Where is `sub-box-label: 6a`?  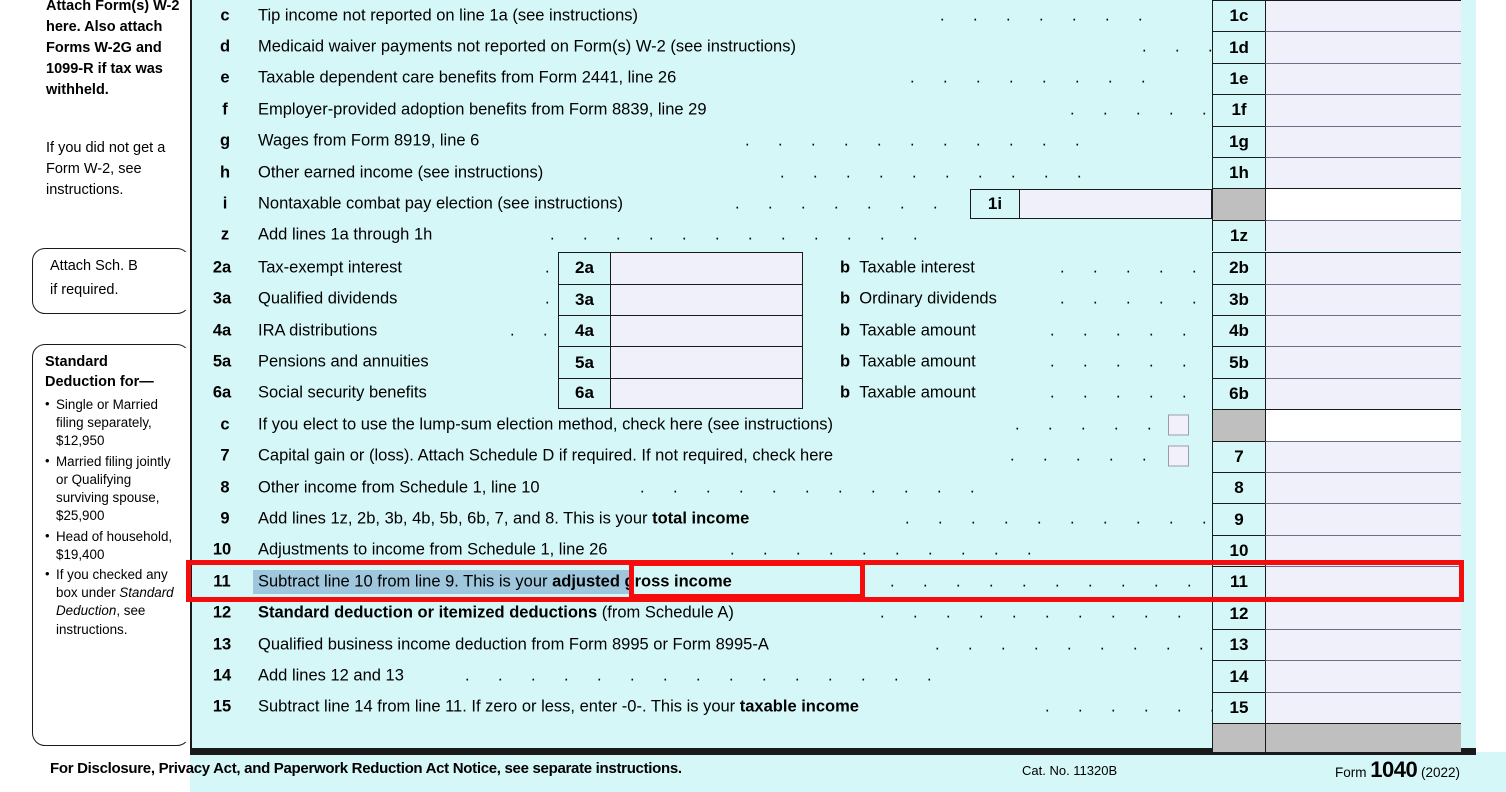 sub-box-label: 6a is located at coordinates (584, 393).